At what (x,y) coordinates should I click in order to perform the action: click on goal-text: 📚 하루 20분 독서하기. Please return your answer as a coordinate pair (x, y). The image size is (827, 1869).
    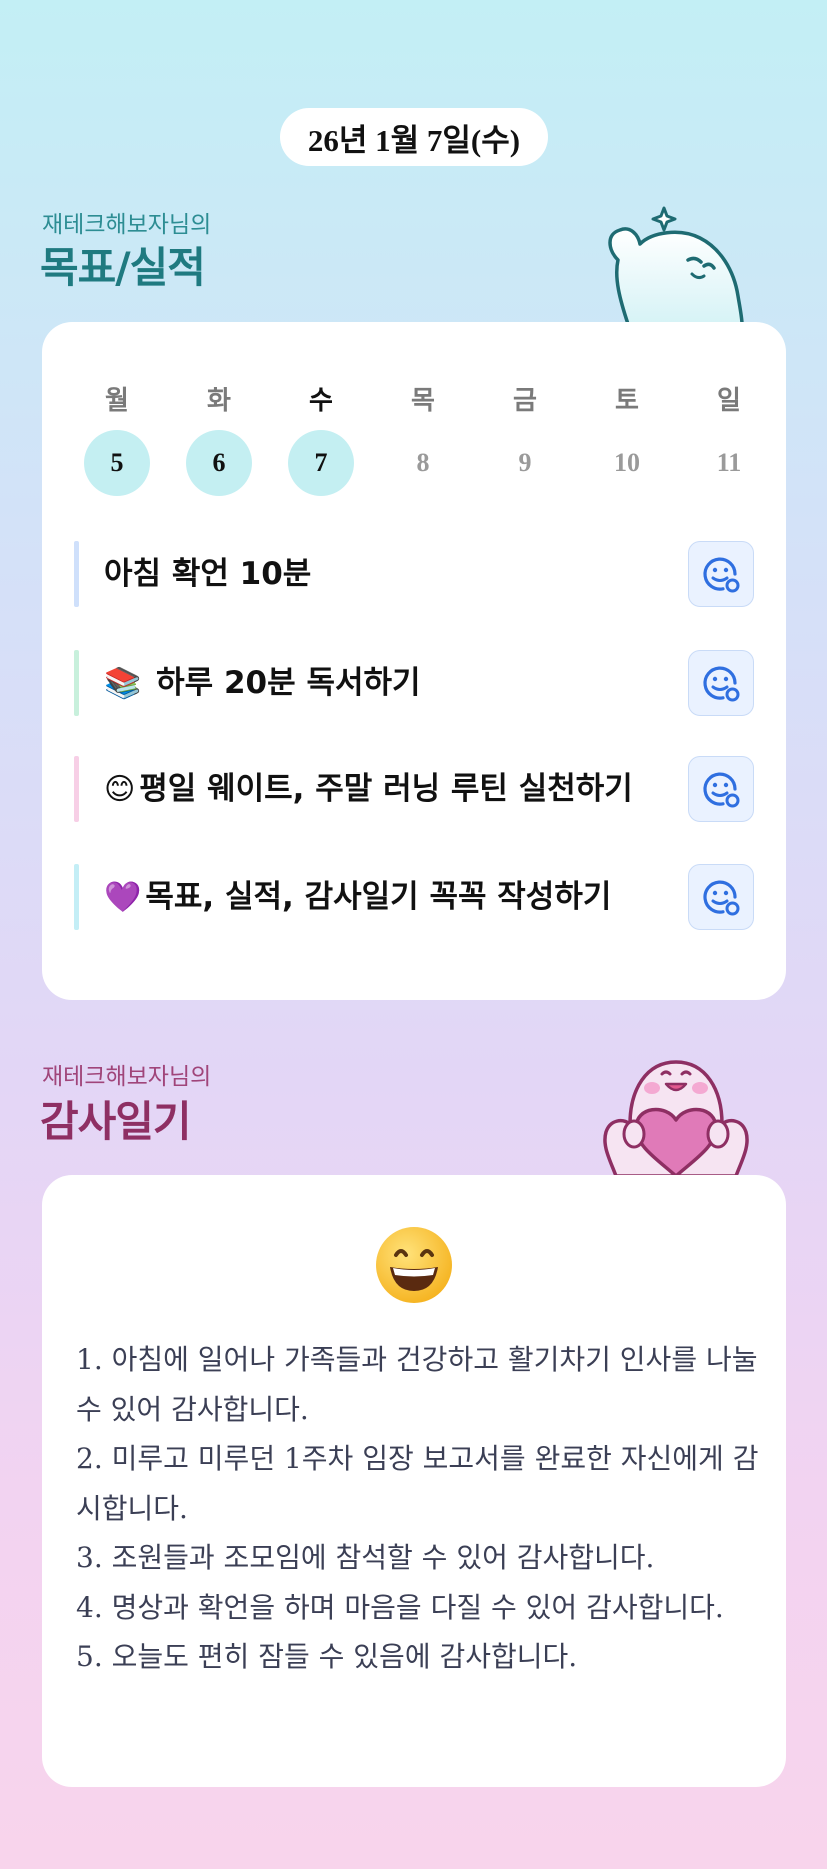
    Looking at the image, I should click on (262, 683).